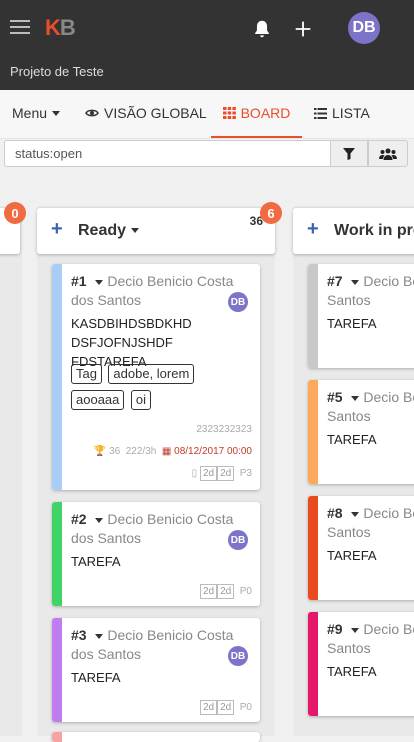 This screenshot has width=414, height=742. Describe the element at coordinates (115, 451) in the screenshot. I see `card-score: 36` at that location.